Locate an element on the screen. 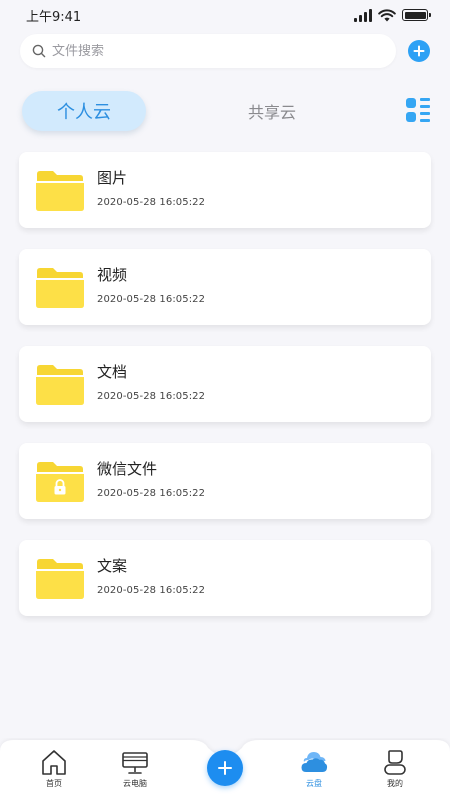 This screenshot has width=450, height=800. status-bar: 上午9:41 is located at coordinates (225, 15).